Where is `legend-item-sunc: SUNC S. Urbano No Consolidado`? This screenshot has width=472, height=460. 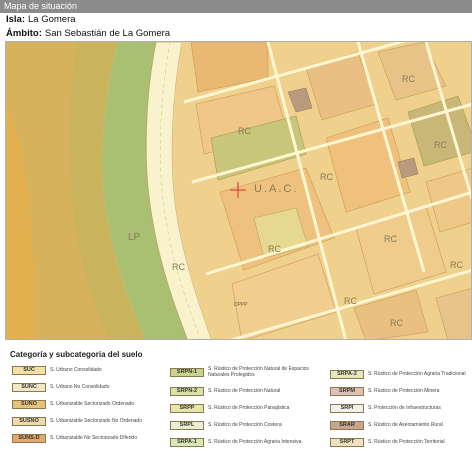
legend-item-sunc: SUNC S. Urbano No Consolidado is located at coordinates (90, 387).